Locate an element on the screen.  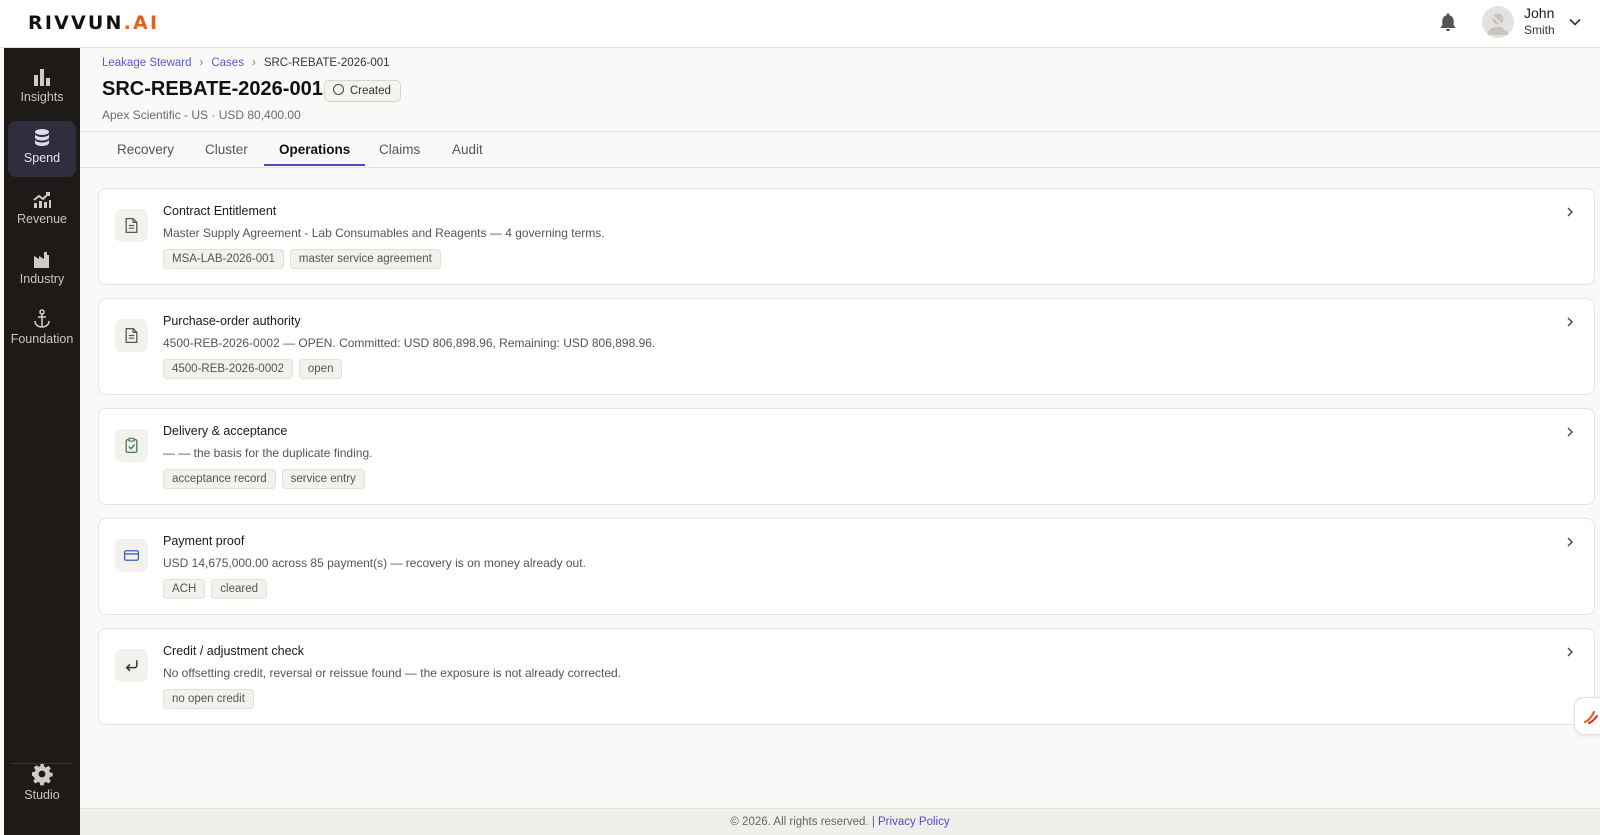
sidebar-item-studio: Studio is located at coordinates (42, 784).